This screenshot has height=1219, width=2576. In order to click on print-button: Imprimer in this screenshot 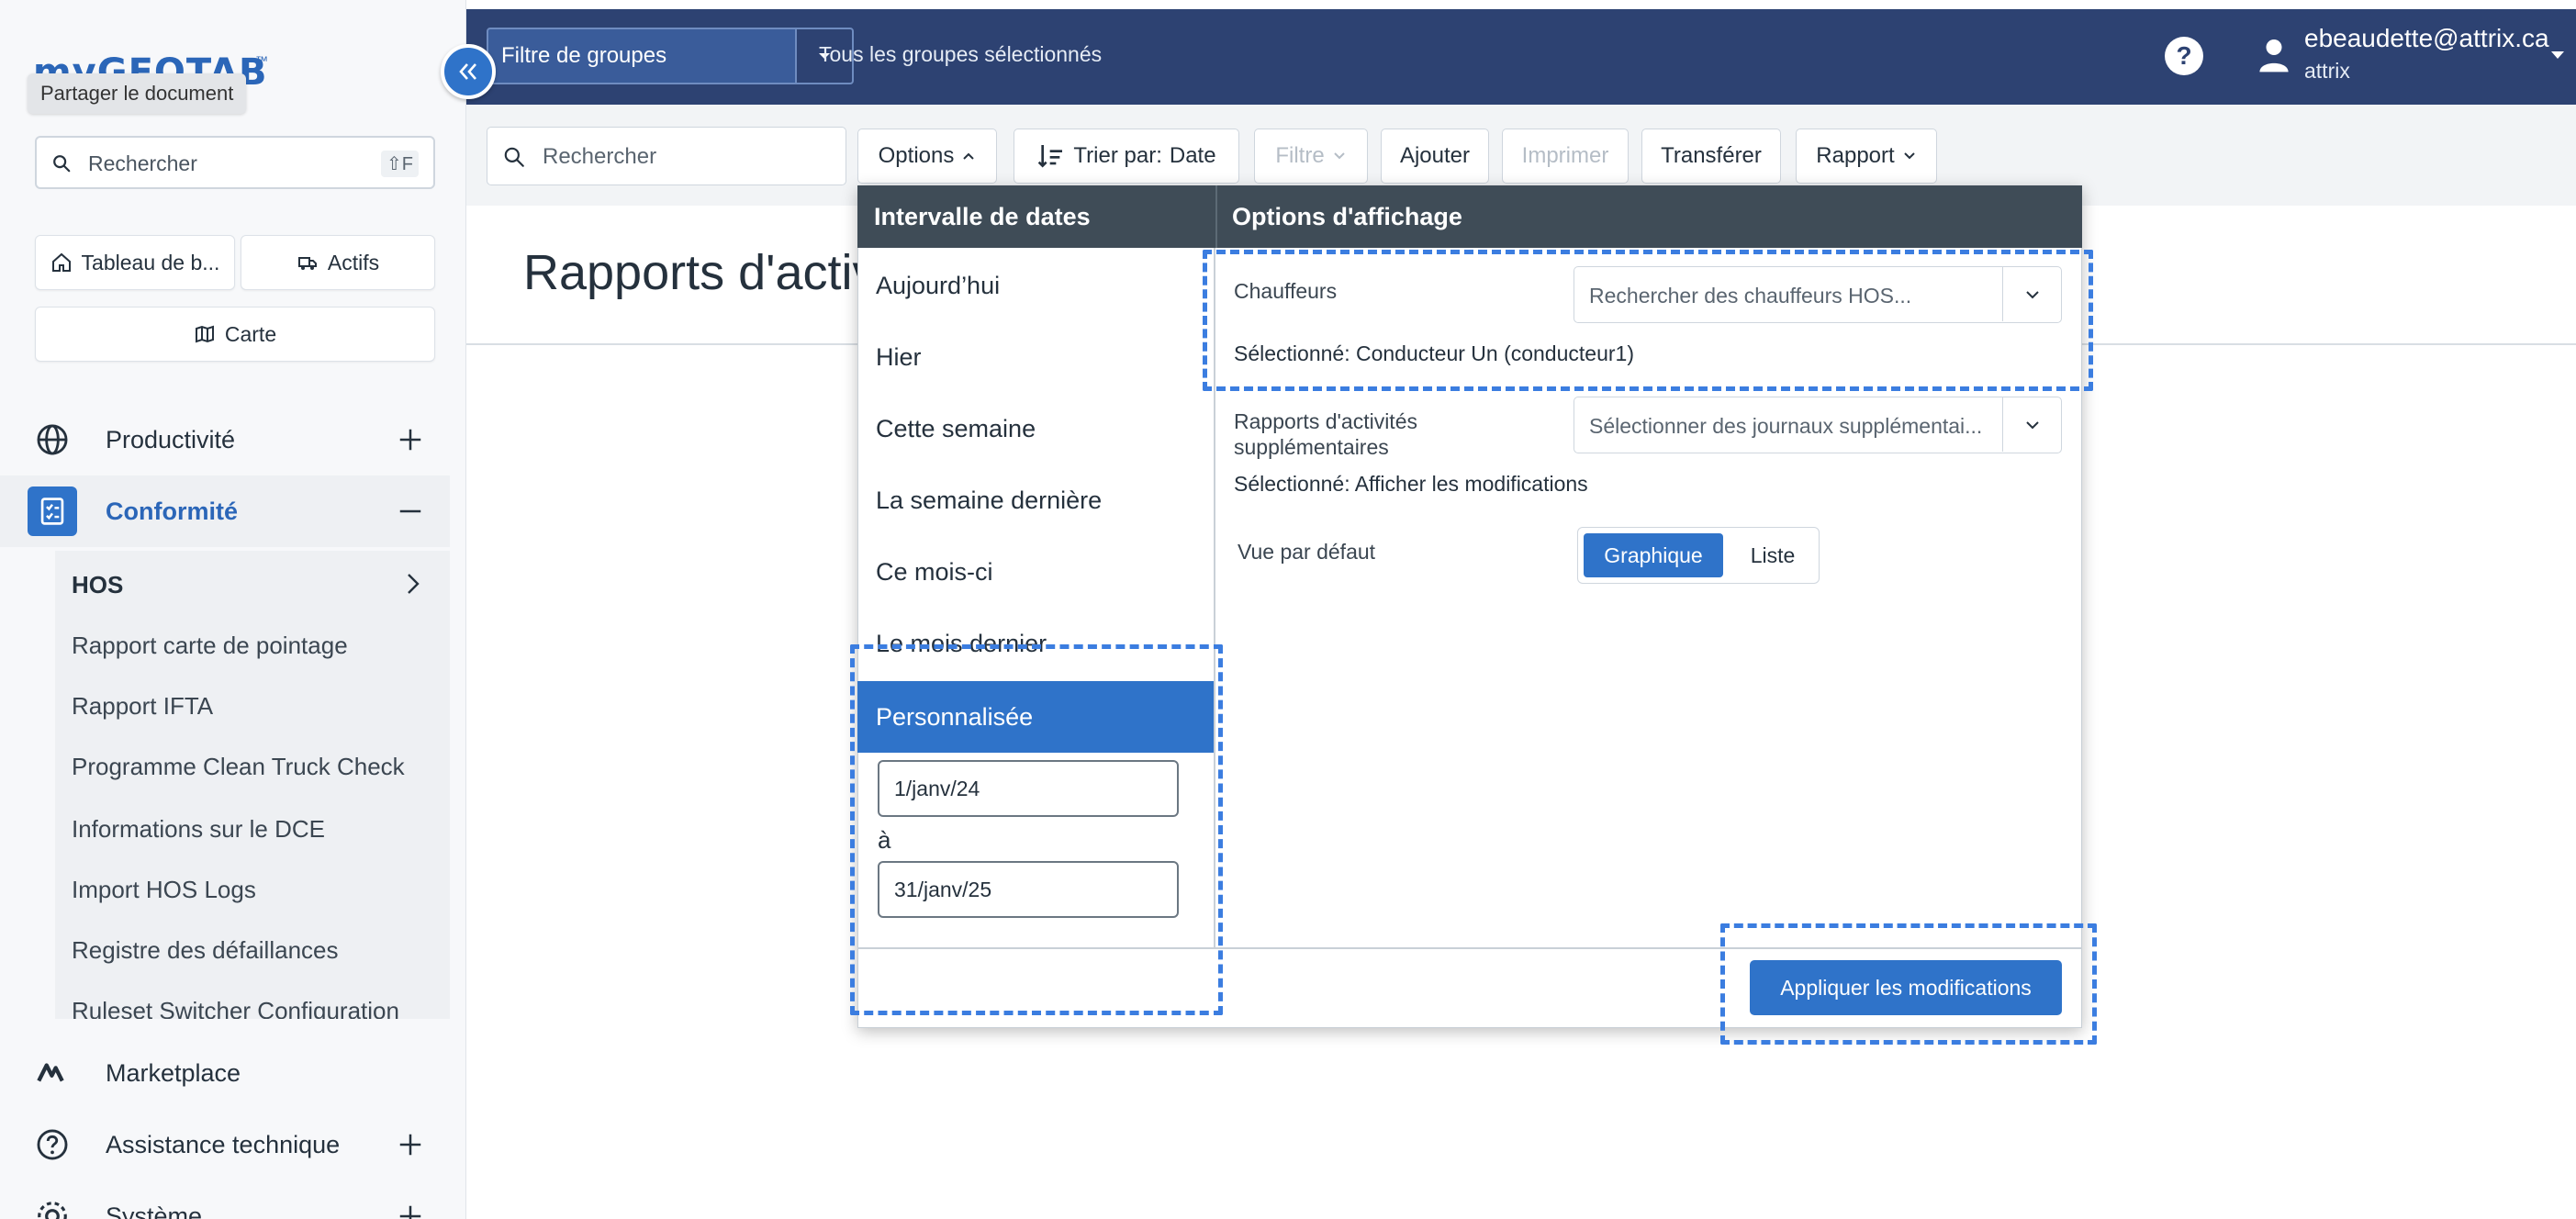, I will do `click(1565, 156)`.